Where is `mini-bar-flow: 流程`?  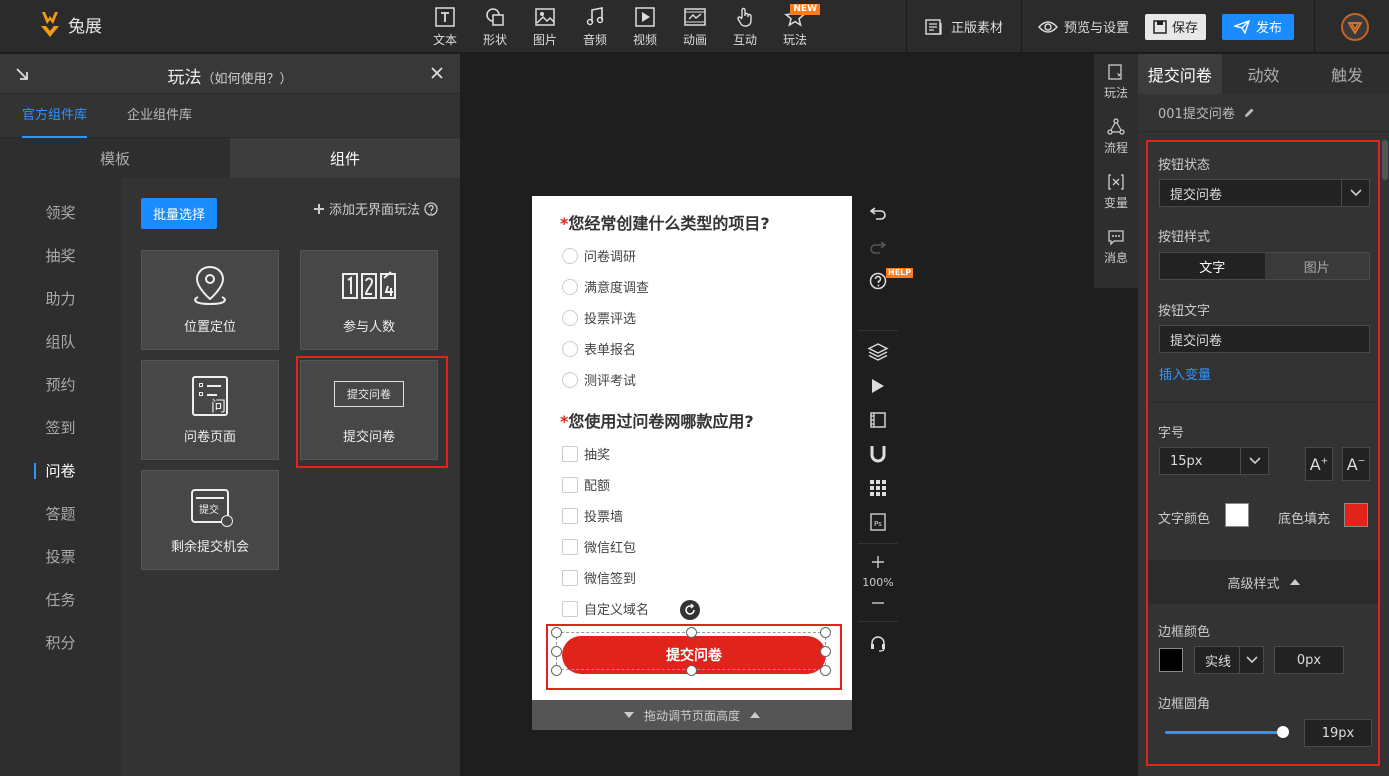 mini-bar-flow: 流程 is located at coordinates (1116, 136).